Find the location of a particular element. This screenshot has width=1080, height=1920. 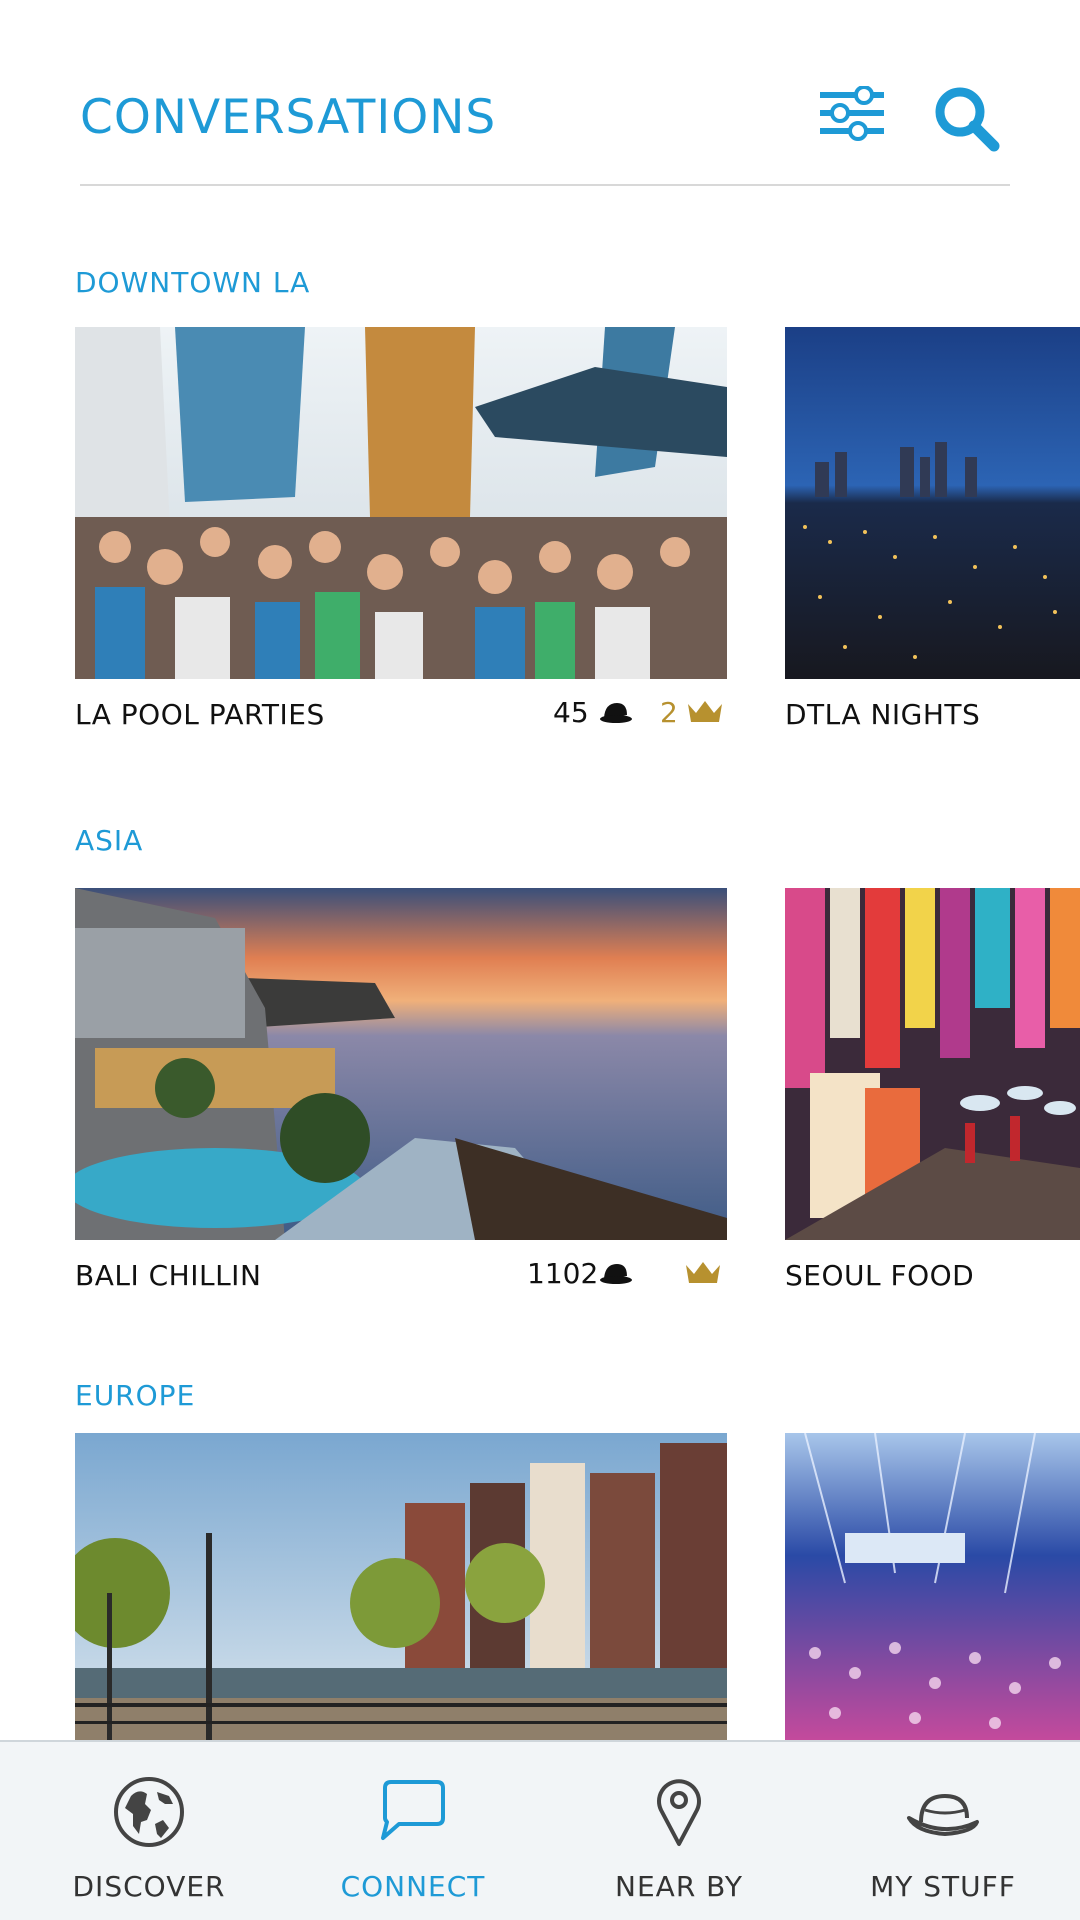

card-image-bali-chillin is located at coordinates (401, 1064).